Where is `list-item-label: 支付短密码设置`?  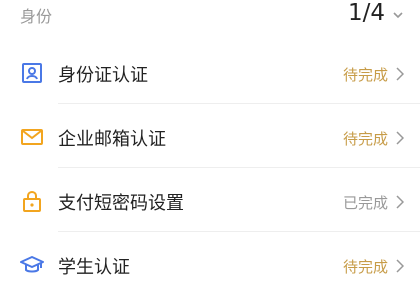
list-item-label: 支付短密码设置 is located at coordinates (121, 203).